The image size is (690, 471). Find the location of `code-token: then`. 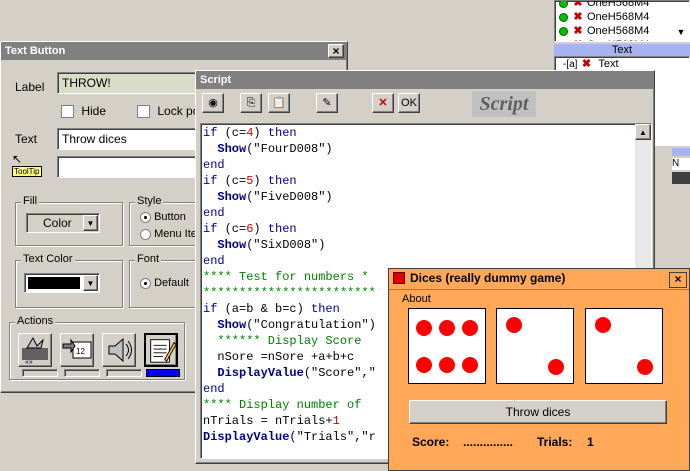

code-token: then is located at coordinates (282, 181).